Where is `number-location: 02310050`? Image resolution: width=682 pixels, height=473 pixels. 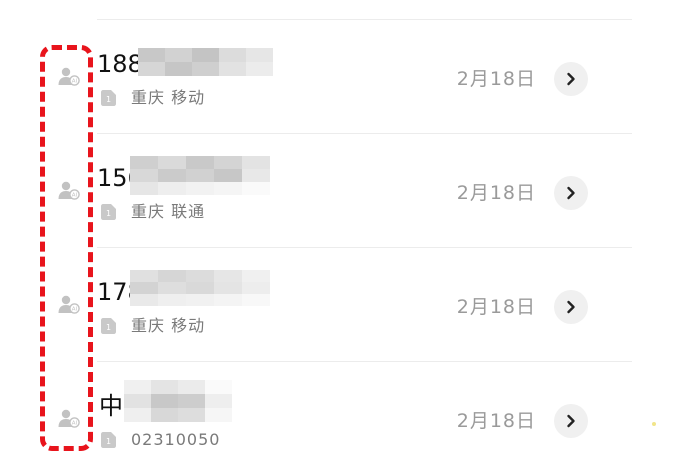
number-location: 02310050 is located at coordinates (176, 439).